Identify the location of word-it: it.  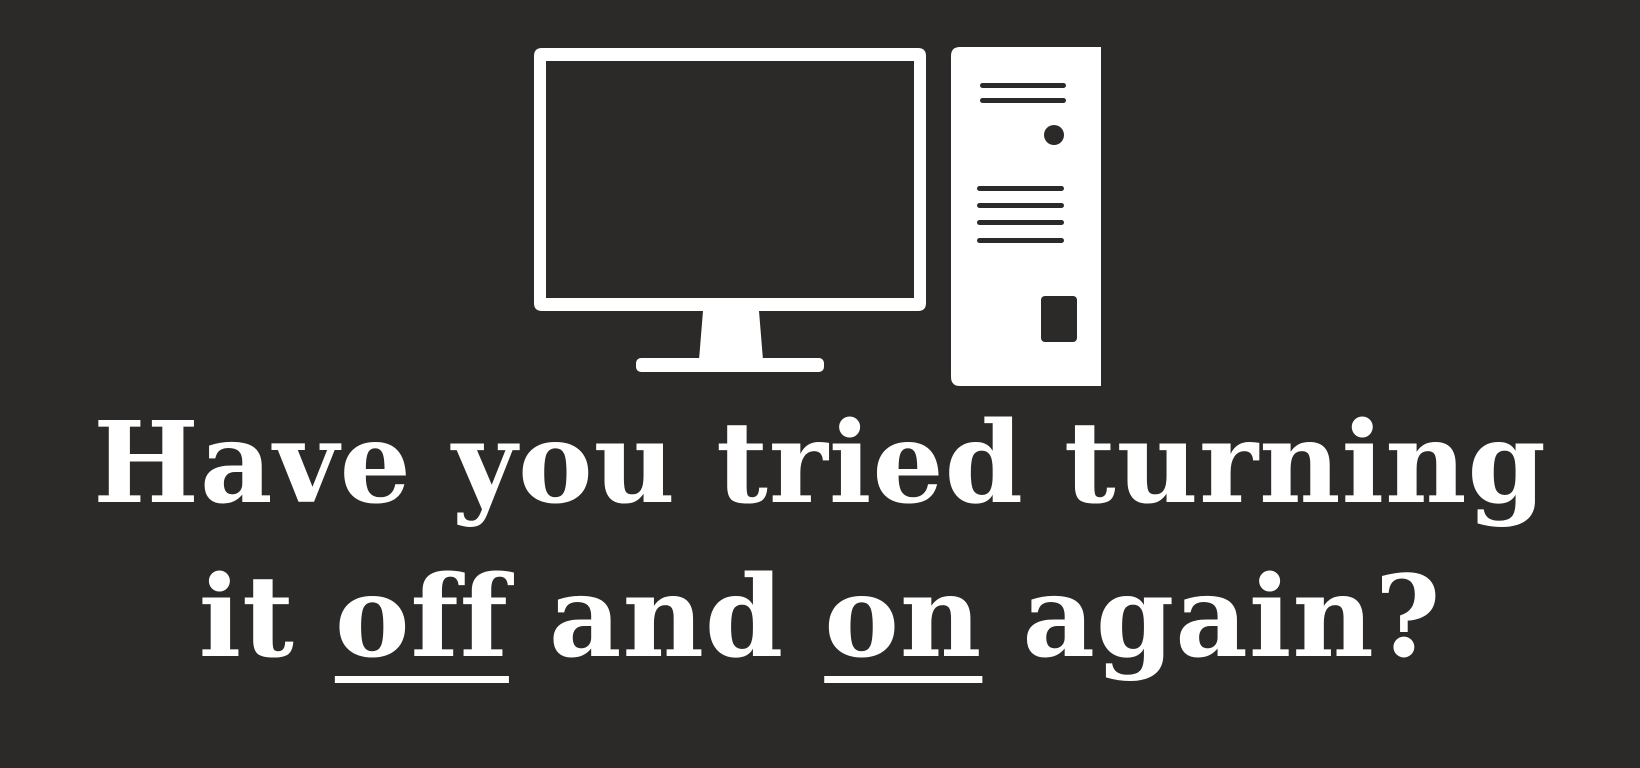
(246, 617).